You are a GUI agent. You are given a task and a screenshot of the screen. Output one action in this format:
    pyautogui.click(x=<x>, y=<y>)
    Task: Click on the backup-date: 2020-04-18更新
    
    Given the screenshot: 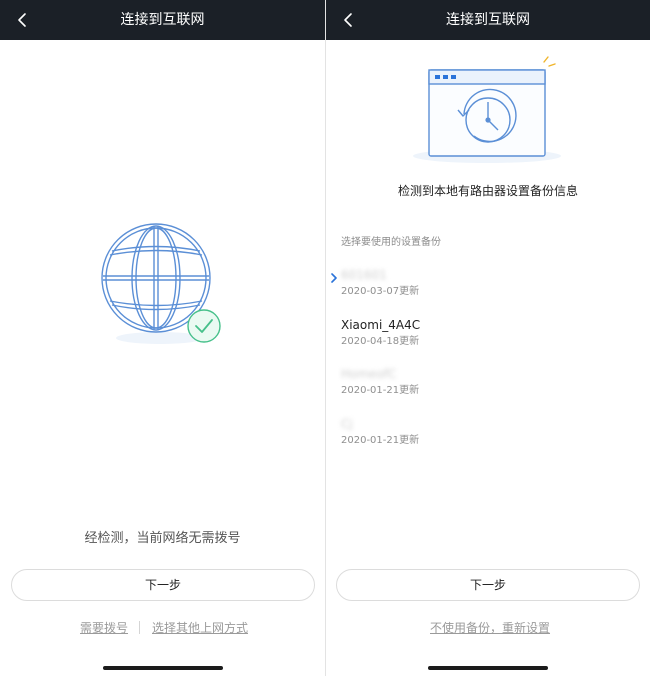 What is the action you would take?
    pyautogui.click(x=380, y=341)
    